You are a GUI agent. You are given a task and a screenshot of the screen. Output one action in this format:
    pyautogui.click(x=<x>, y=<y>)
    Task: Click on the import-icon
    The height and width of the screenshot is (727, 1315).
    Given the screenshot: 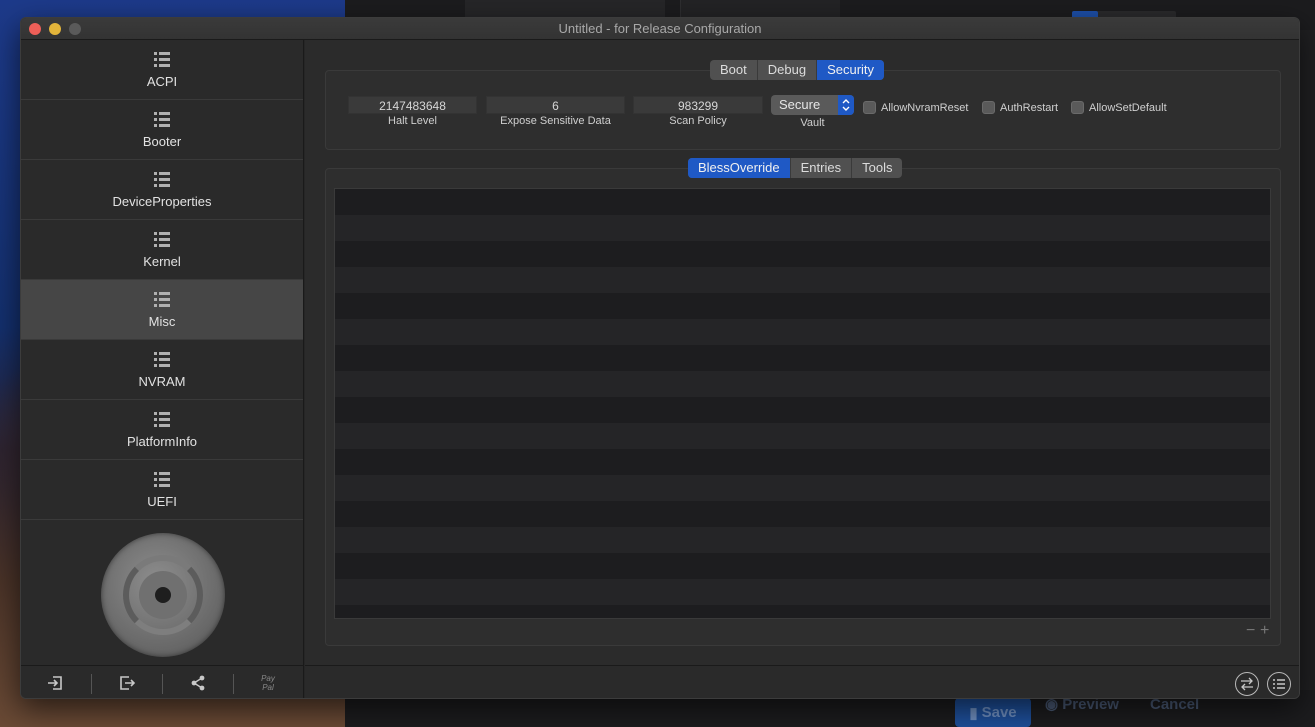 What is the action you would take?
    pyautogui.click(x=55, y=683)
    